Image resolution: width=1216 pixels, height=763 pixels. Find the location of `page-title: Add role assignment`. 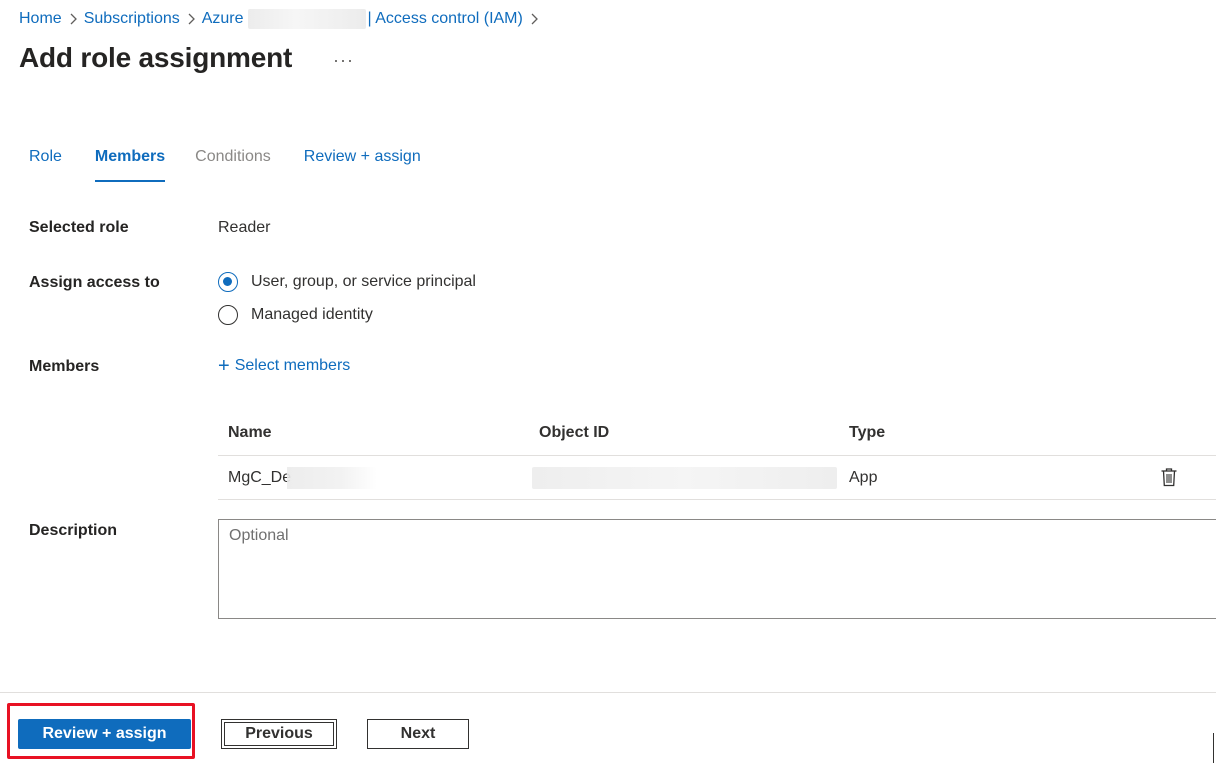

page-title: Add role assignment is located at coordinates (156, 57).